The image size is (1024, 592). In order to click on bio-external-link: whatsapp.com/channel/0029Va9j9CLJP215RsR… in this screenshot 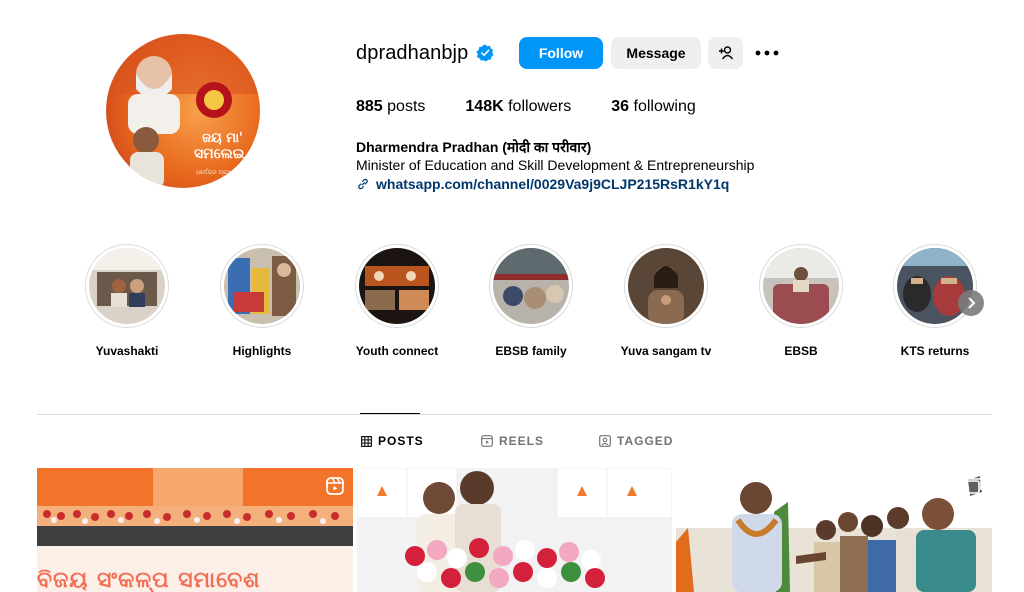, I will do `click(542, 184)`.